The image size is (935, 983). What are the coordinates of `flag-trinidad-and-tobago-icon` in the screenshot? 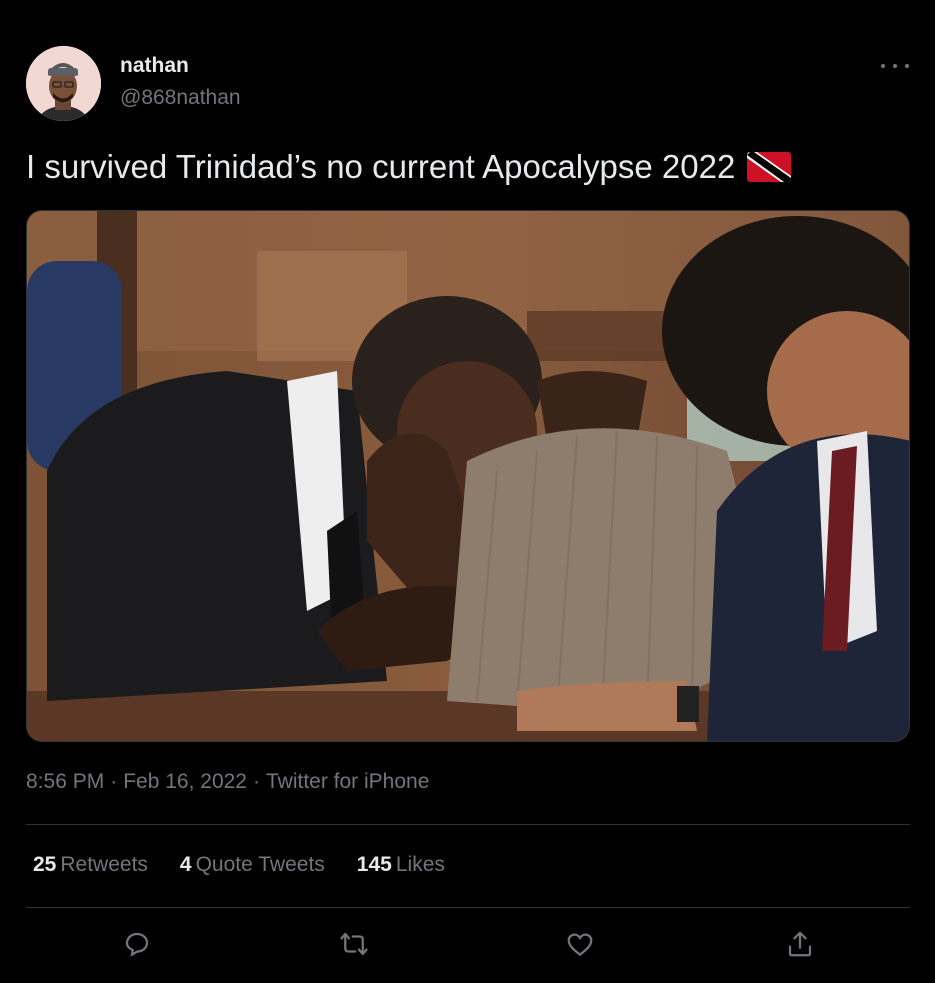 It's located at (769, 167).